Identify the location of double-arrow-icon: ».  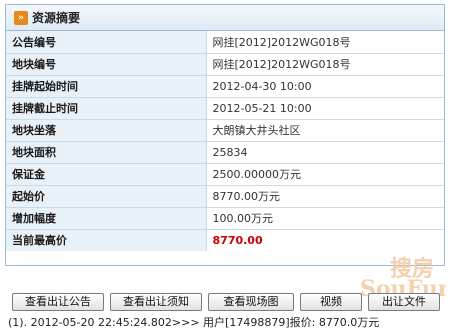
(21, 17).